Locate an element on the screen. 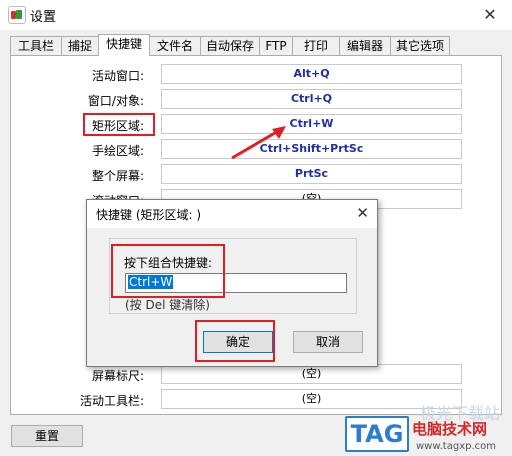 The width and height of the screenshot is (512, 456). dialog-close-icon: ✕ is located at coordinates (362, 213).